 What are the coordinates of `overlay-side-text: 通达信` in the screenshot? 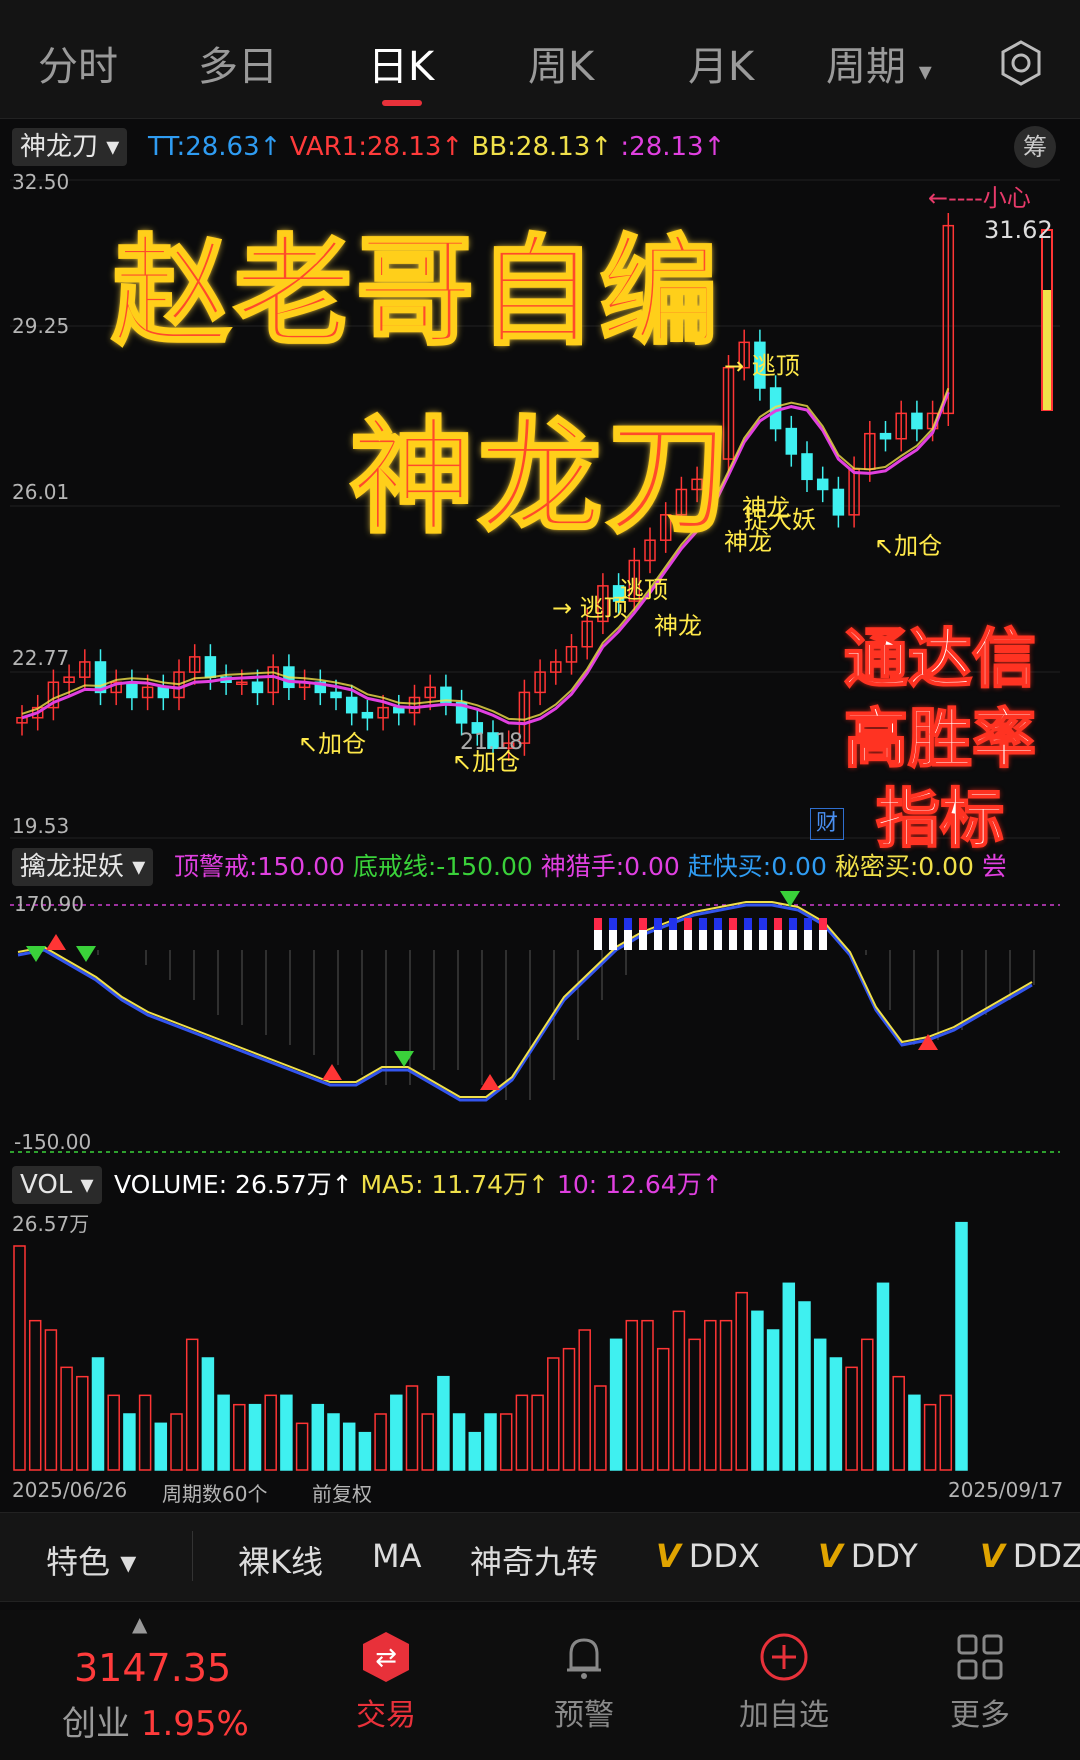 It's located at (940, 660).